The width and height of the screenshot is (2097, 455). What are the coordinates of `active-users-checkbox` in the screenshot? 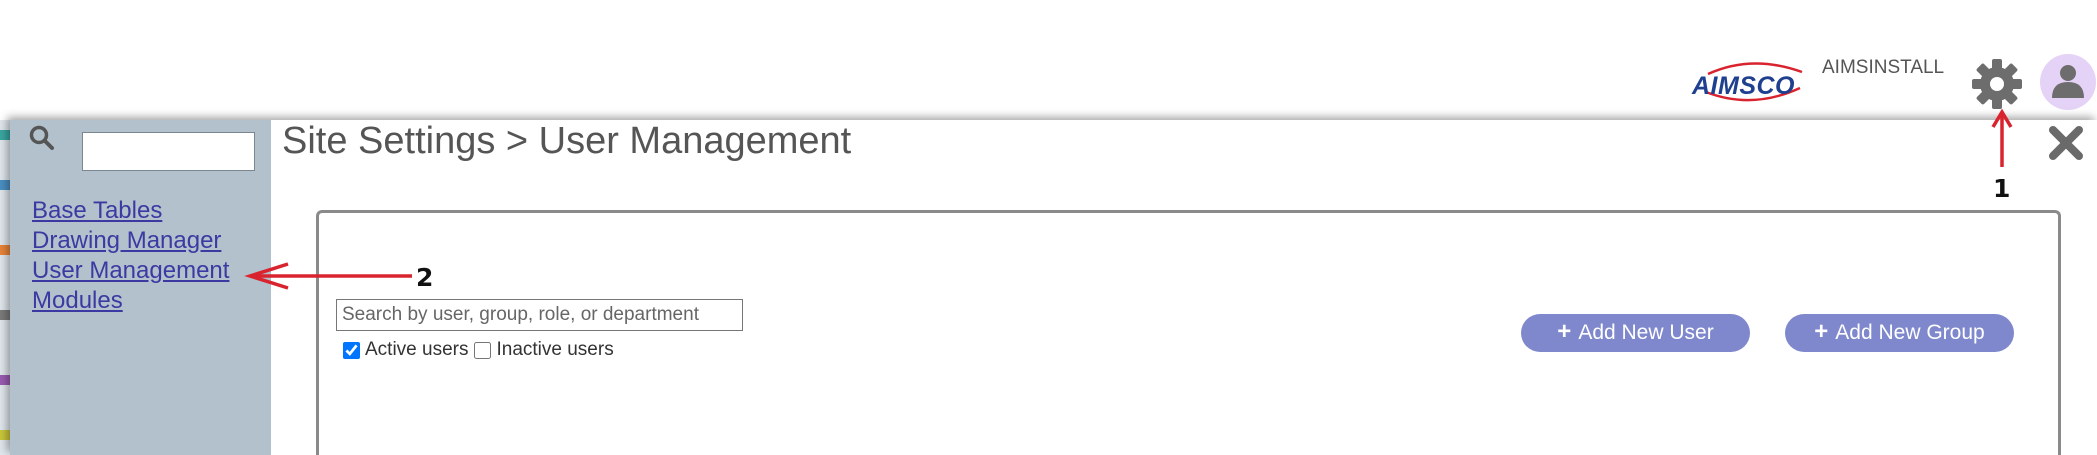 It's located at (351, 350).